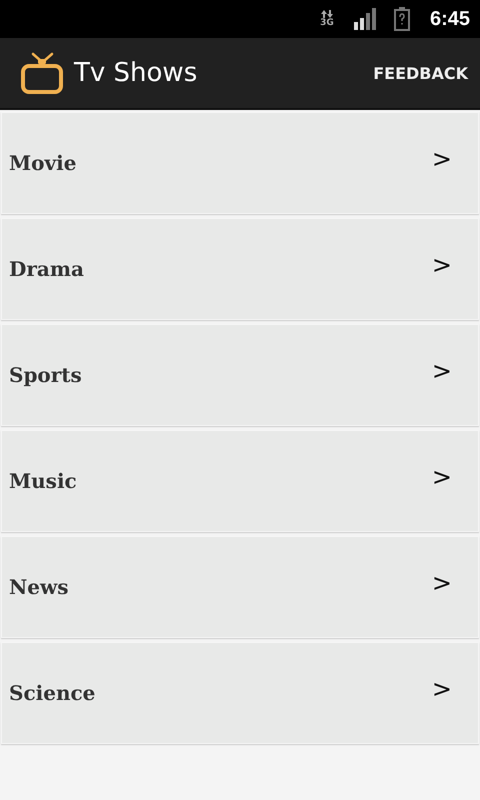 This screenshot has width=480, height=800. I want to click on signal-icon, so click(366, 19).